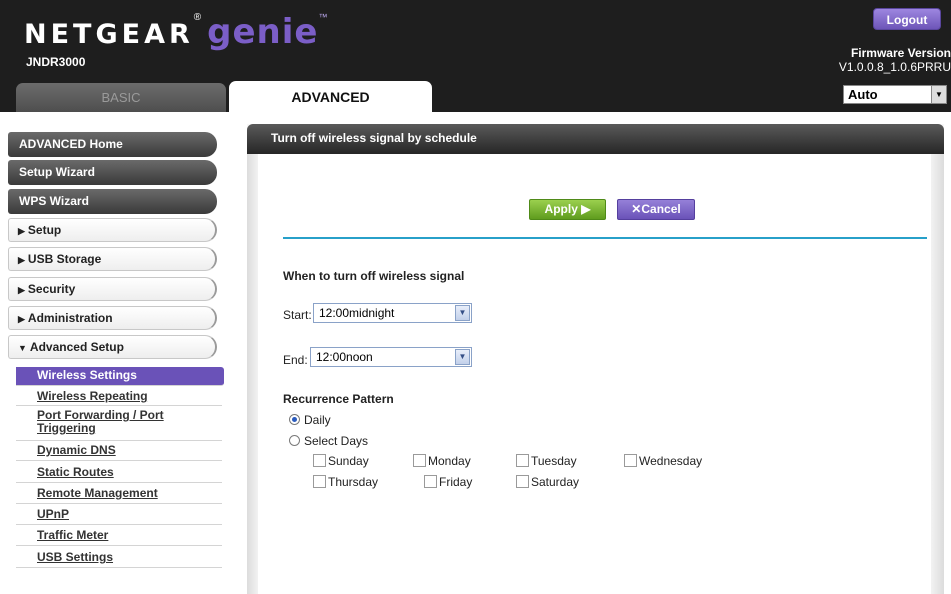  What do you see at coordinates (263, 32) in the screenshot?
I see `brand-genie: genie` at bounding box center [263, 32].